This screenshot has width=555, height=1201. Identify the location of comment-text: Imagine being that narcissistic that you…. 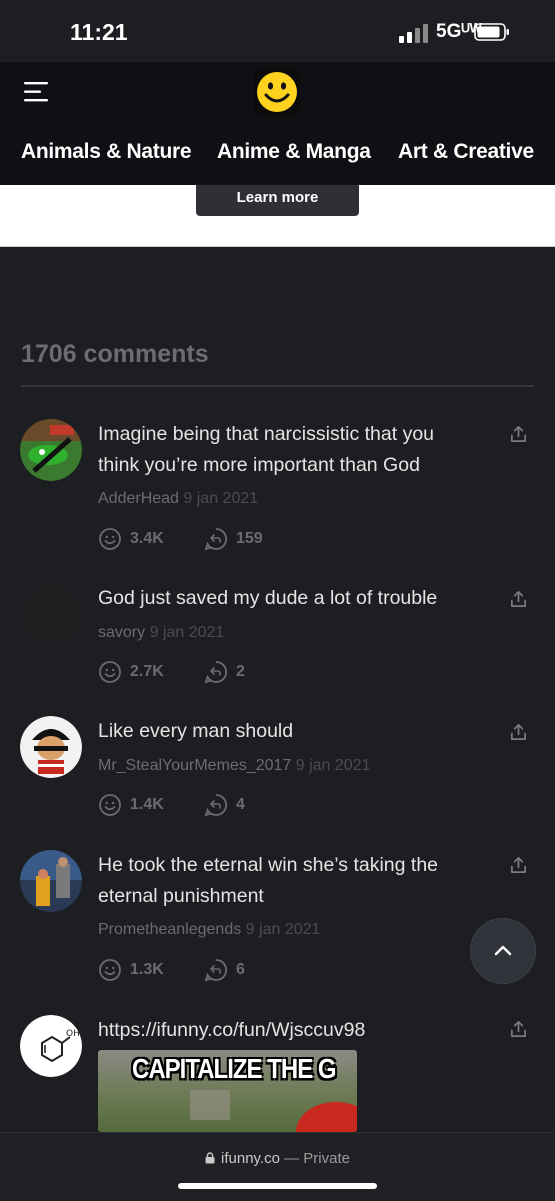
(266, 449).